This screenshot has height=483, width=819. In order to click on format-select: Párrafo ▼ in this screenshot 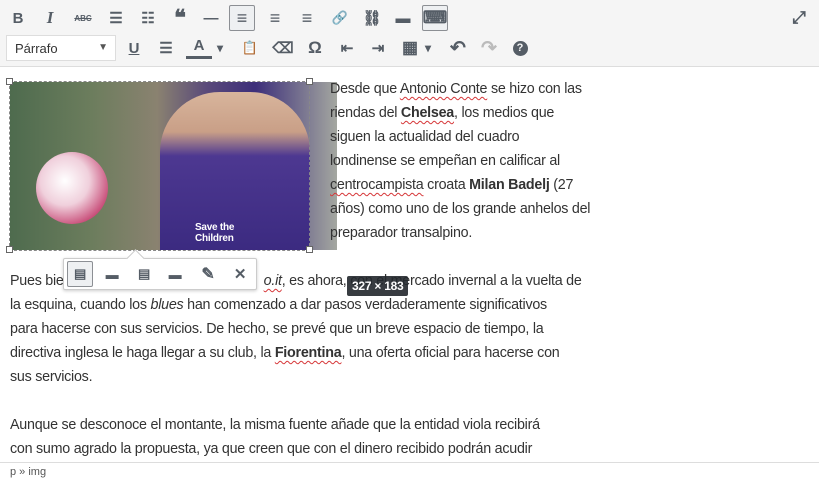, I will do `click(61, 48)`.